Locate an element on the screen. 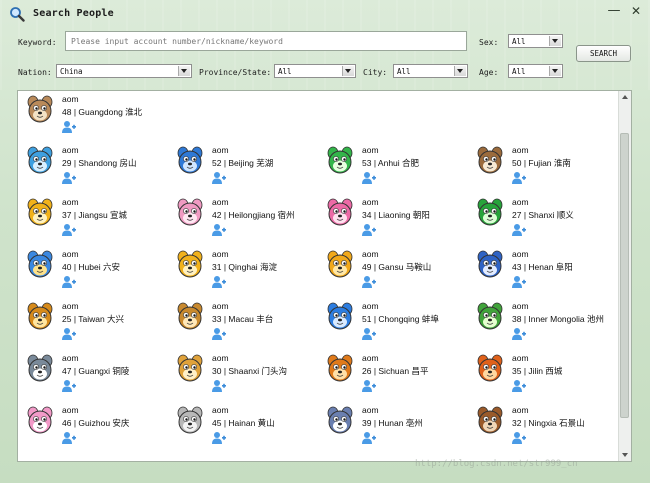 Image resolution: width=650 pixels, height=483 pixels. result-card: aom 37 | Jiangsu 宣城 is located at coordinates (95, 219).